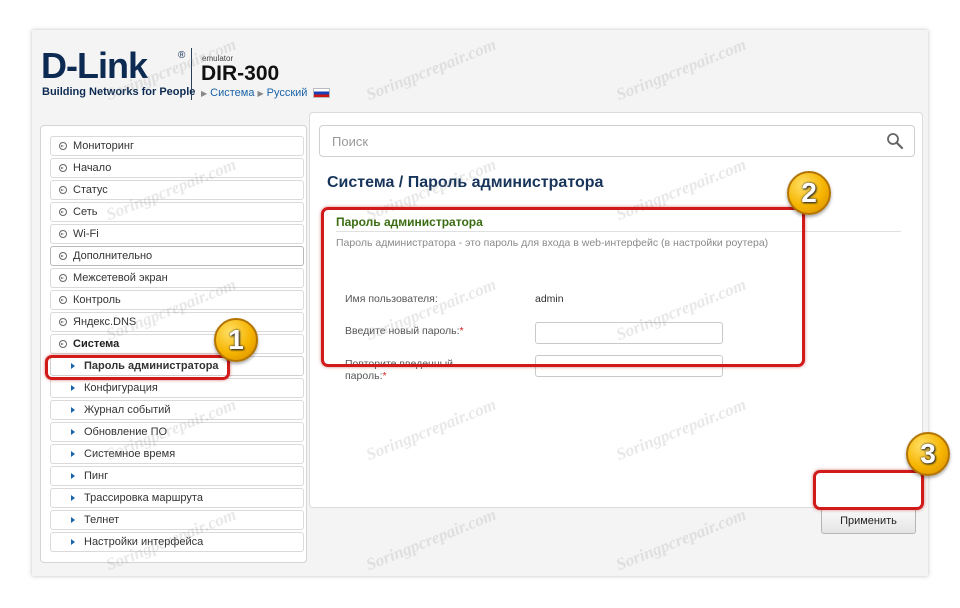 This screenshot has height=608, width=960. I want to click on page-title-text: Пароль администратора, so click(505, 182).